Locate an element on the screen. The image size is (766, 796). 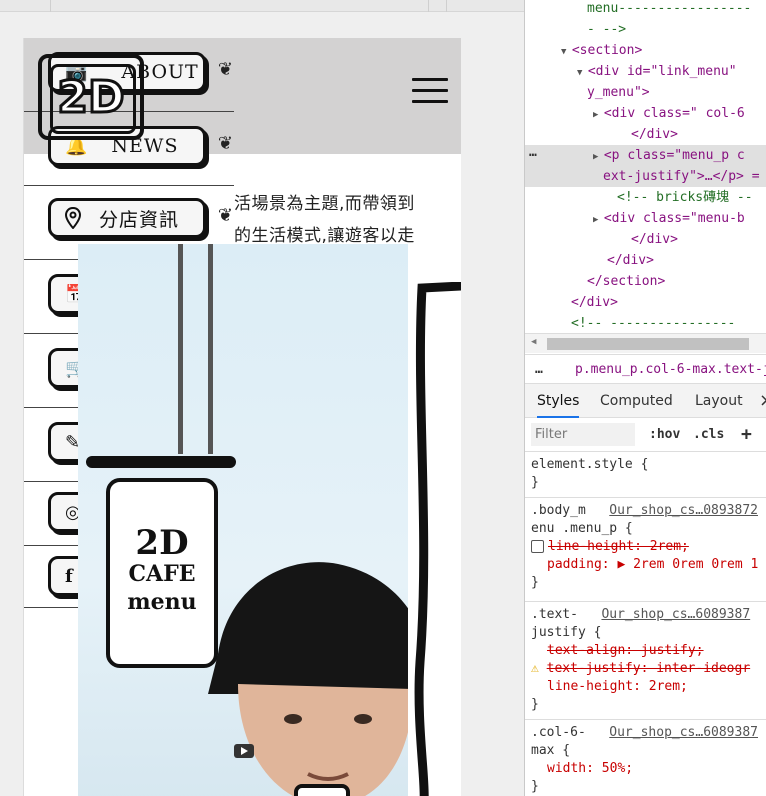
logo-text: 2D is located at coordinates (91, 97).